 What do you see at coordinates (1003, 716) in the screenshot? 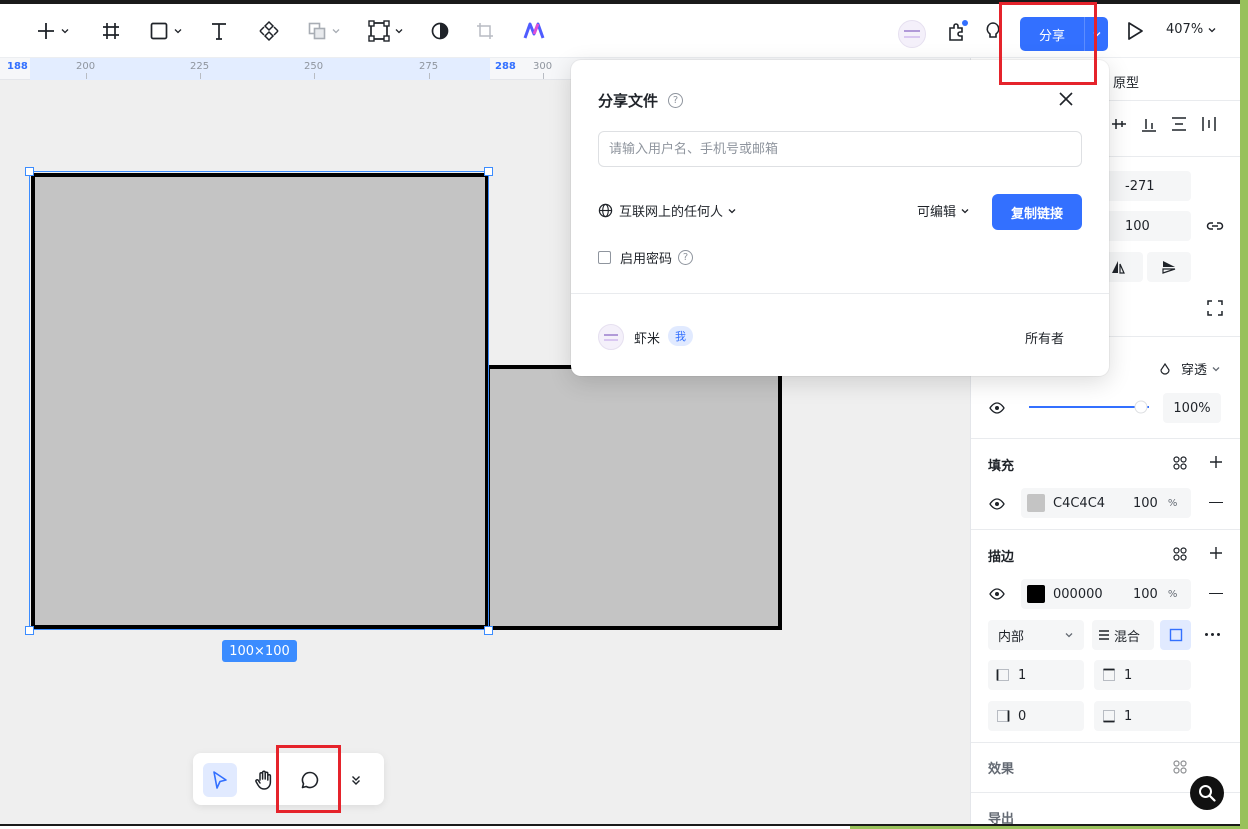
I see `border-right-icon` at bounding box center [1003, 716].